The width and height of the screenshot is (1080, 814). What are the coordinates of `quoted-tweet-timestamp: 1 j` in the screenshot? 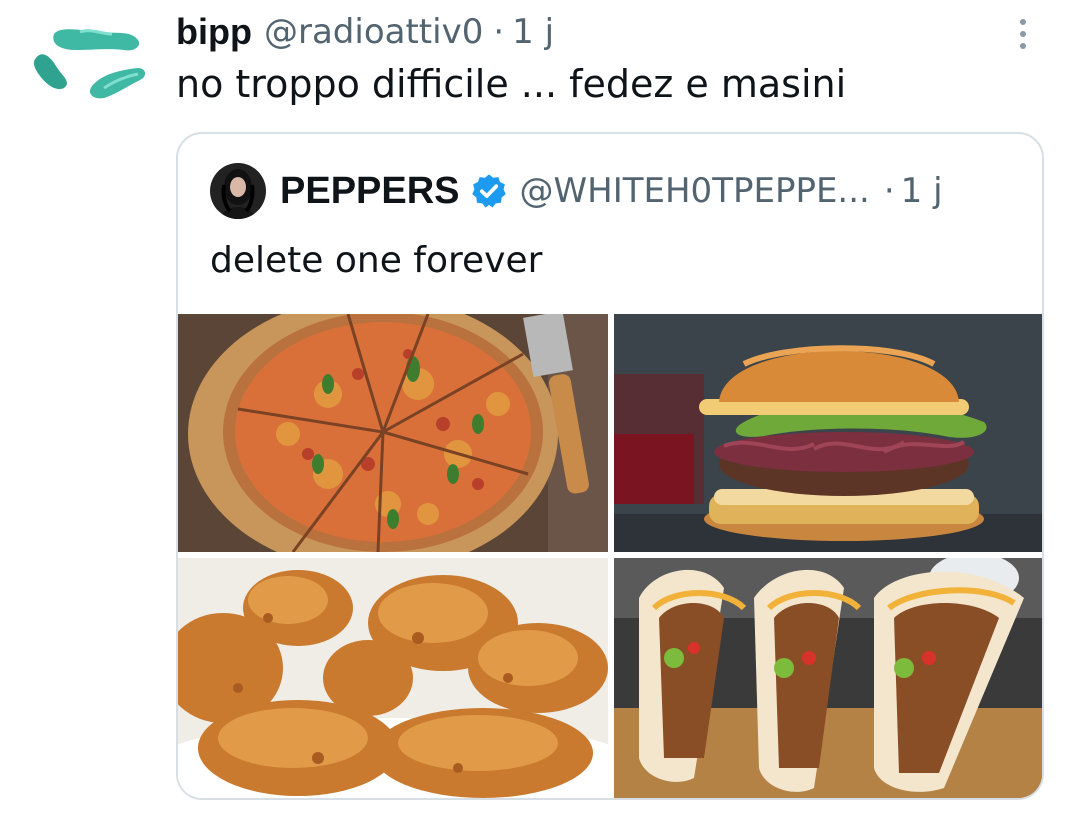 It's located at (922, 191).